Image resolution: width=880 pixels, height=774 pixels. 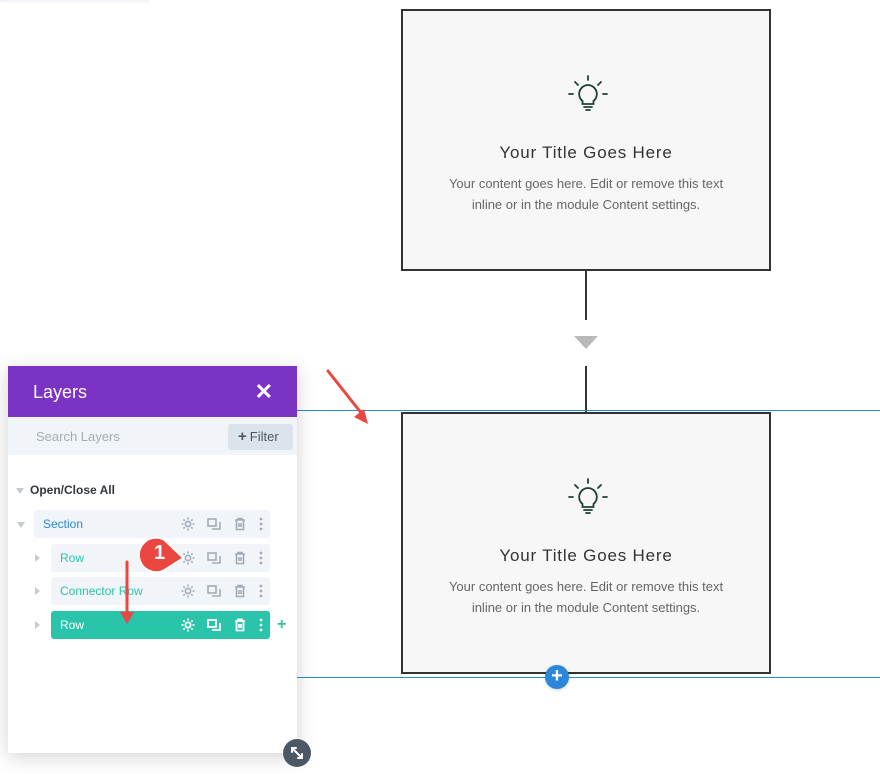 I want to click on layers-search-bar: +Filter, so click(x=152, y=436).